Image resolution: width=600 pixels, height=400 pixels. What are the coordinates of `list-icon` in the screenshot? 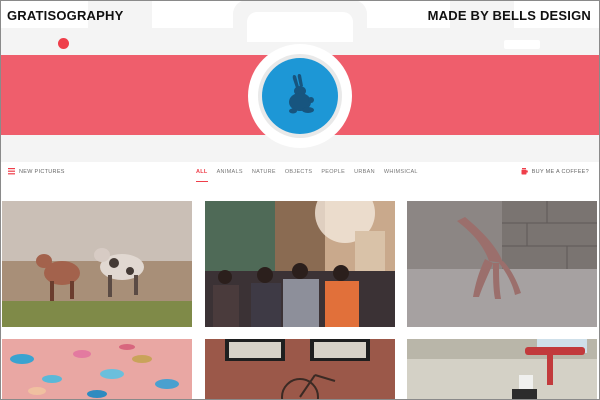 It's located at (11, 171).